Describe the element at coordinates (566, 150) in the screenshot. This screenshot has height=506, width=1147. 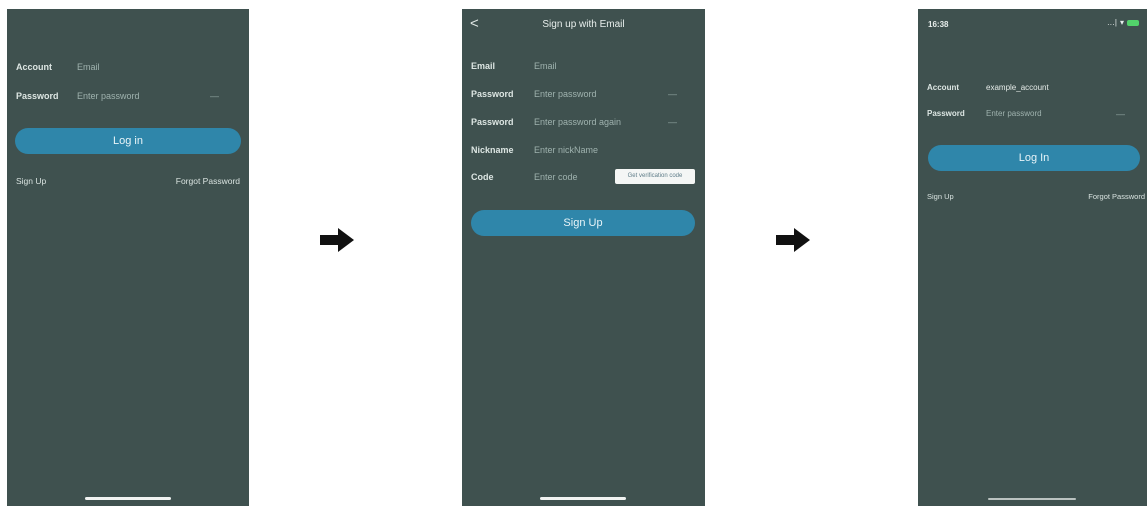
I see `nickname-input: Enter nickName` at that location.